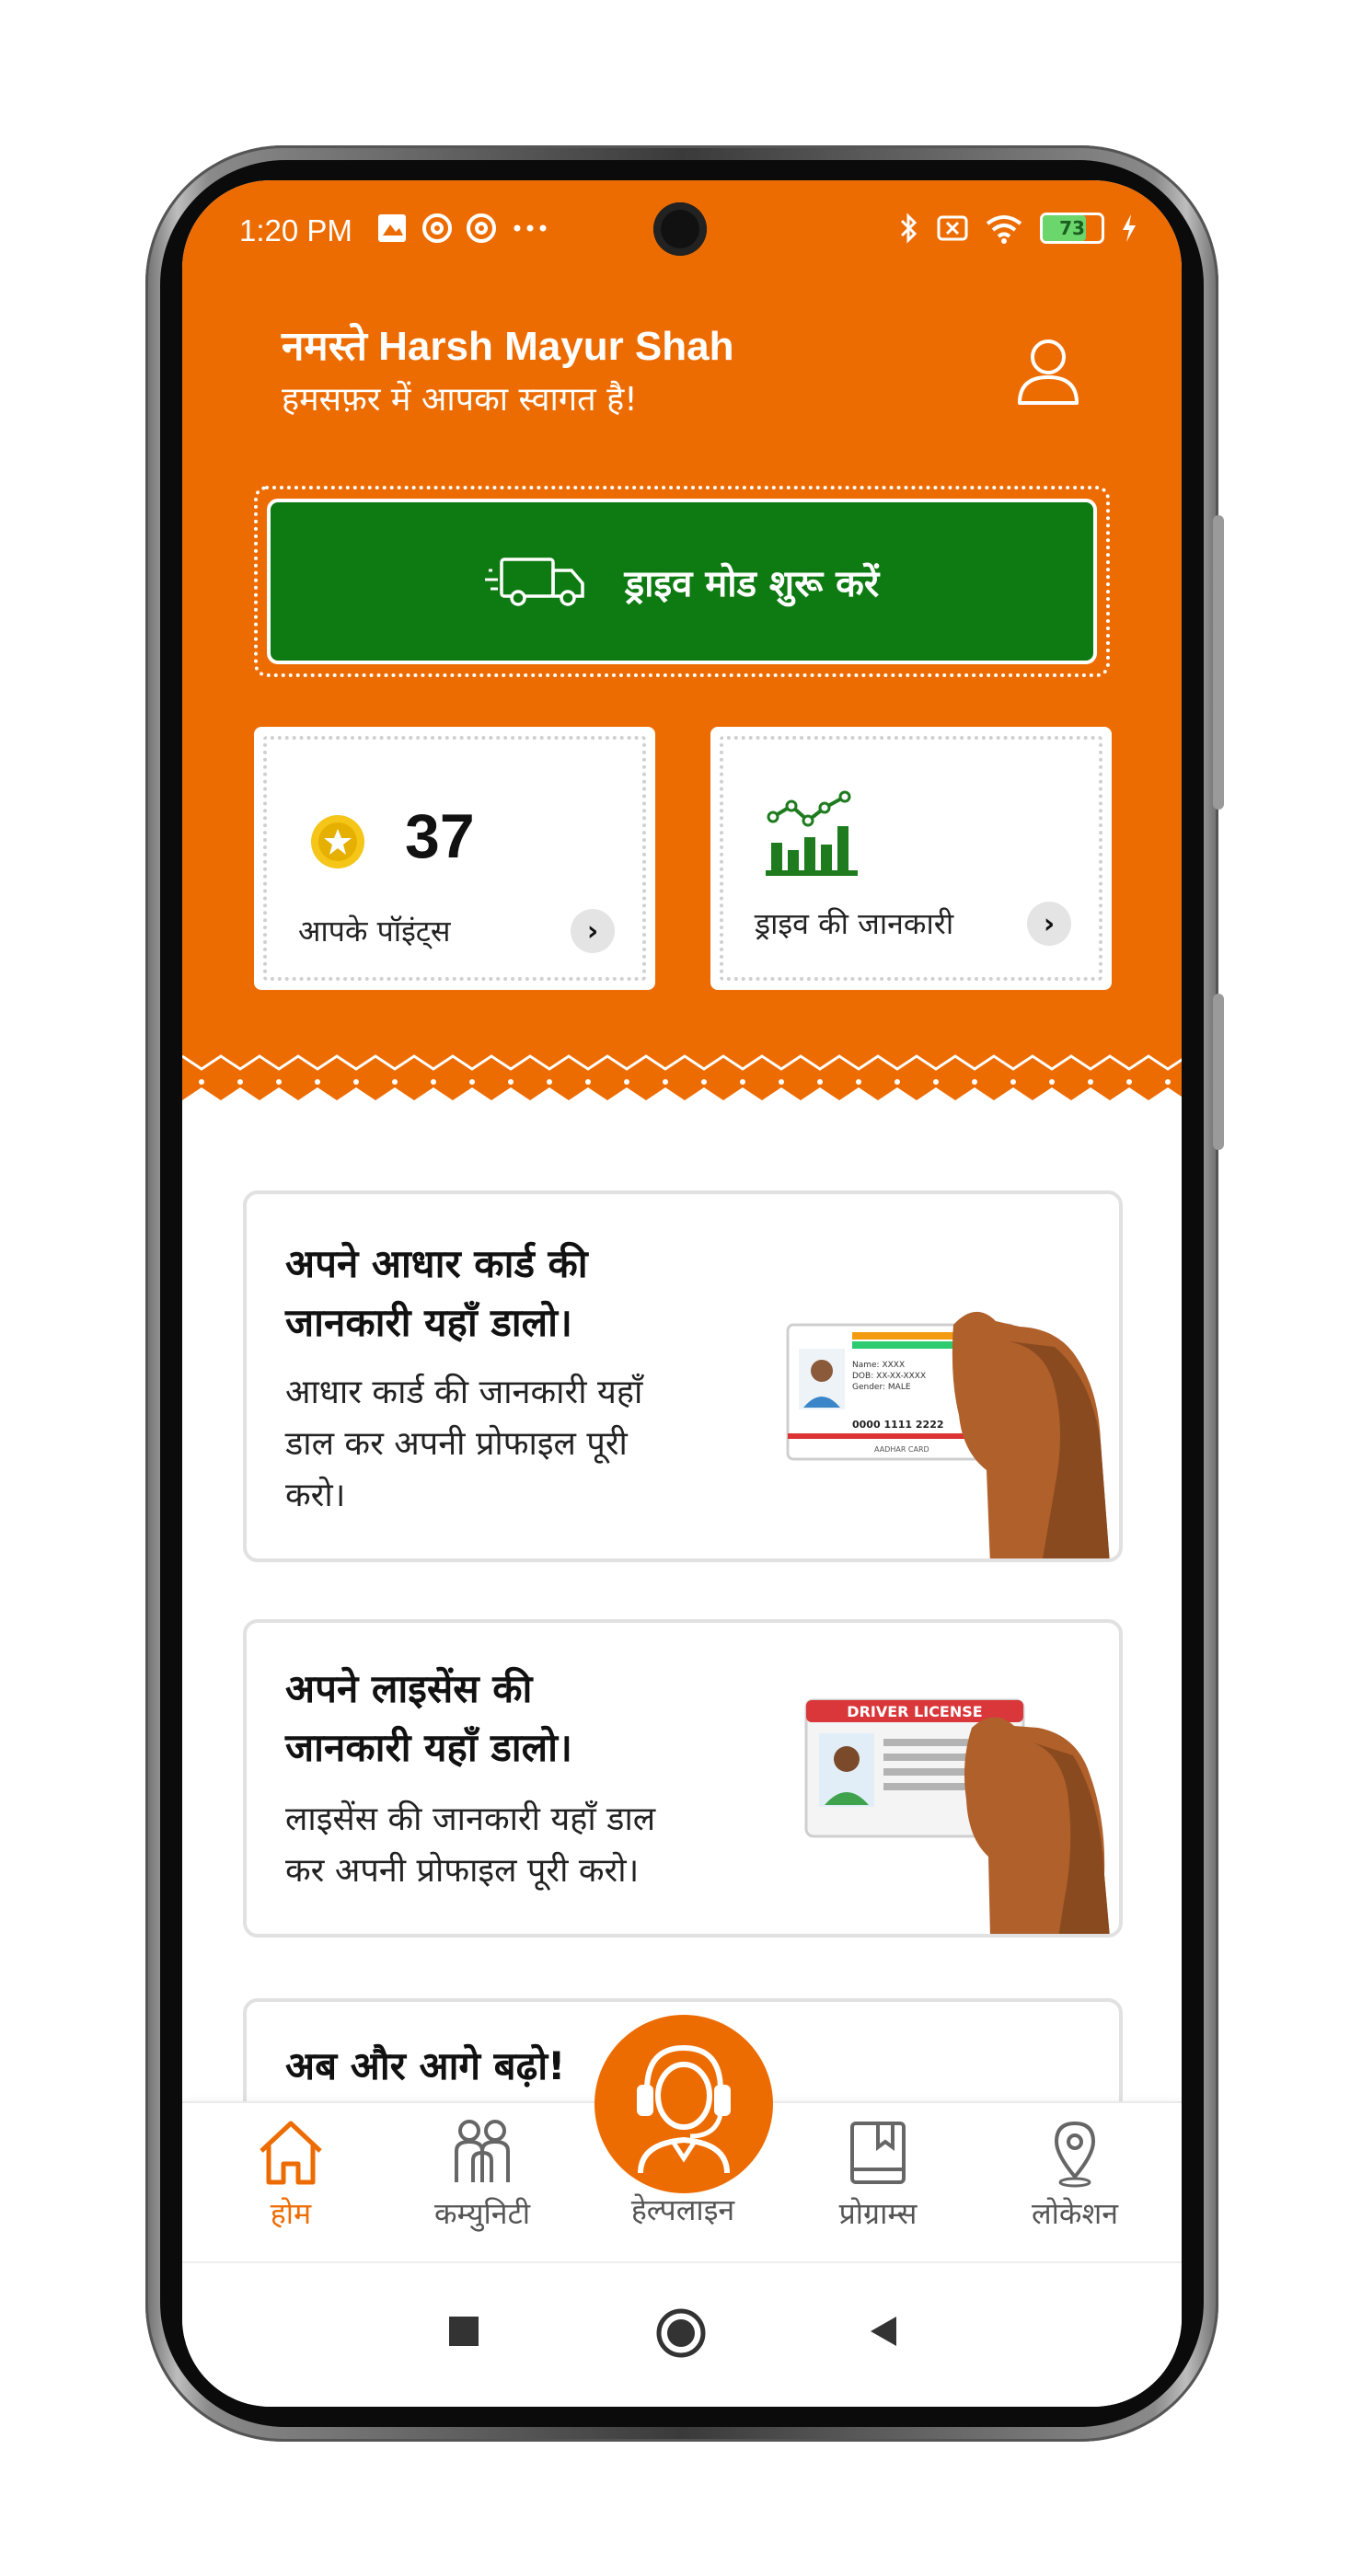 The height and width of the screenshot is (2576, 1362). Describe the element at coordinates (882, 1387) in the screenshot. I see `aadhaar-gender-text: Gender: MALE` at that location.